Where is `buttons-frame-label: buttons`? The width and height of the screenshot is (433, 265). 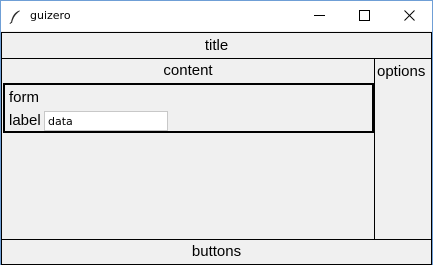
buttons-frame-label: buttons is located at coordinates (216, 251).